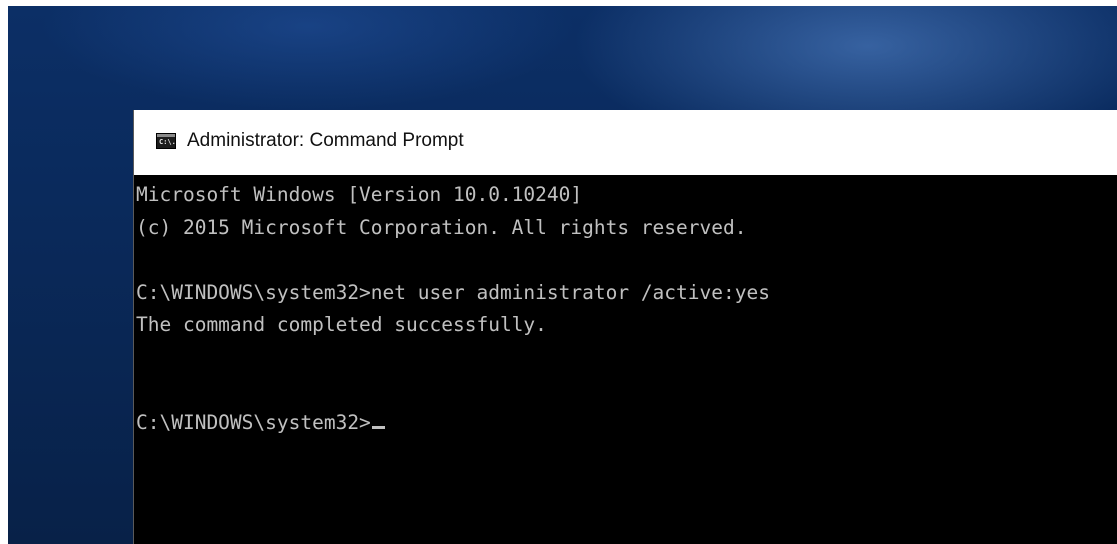  Describe the element at coordinates (325, 140) in the screenshot. I see `window-title: Administrator: Command Prompt` at that location.